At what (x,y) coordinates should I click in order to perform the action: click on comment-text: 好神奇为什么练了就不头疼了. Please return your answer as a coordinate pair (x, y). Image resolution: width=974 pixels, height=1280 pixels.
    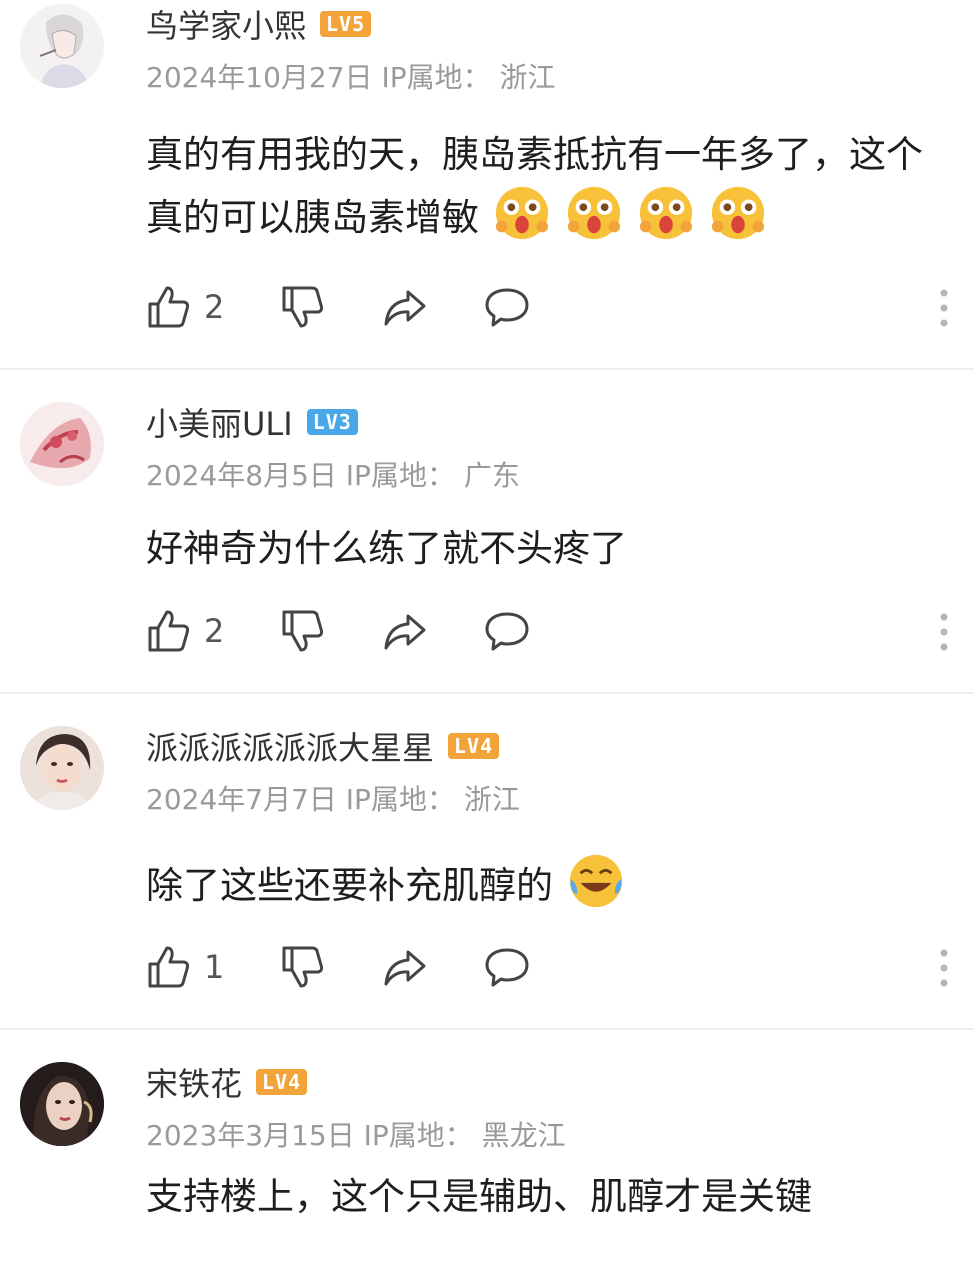
    Looking at the image, I should click on (386, 548).